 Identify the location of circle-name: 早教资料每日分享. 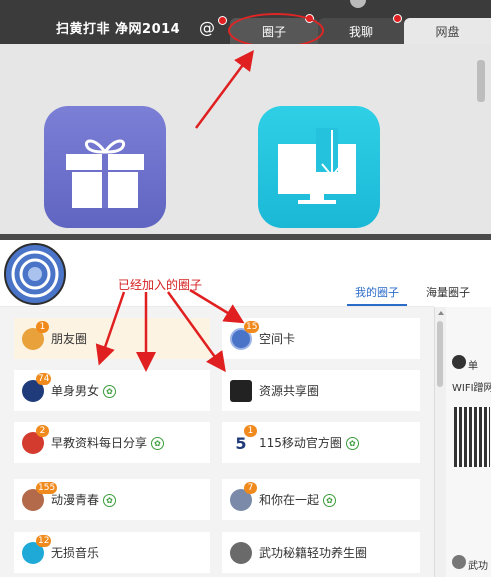
(99, 443).